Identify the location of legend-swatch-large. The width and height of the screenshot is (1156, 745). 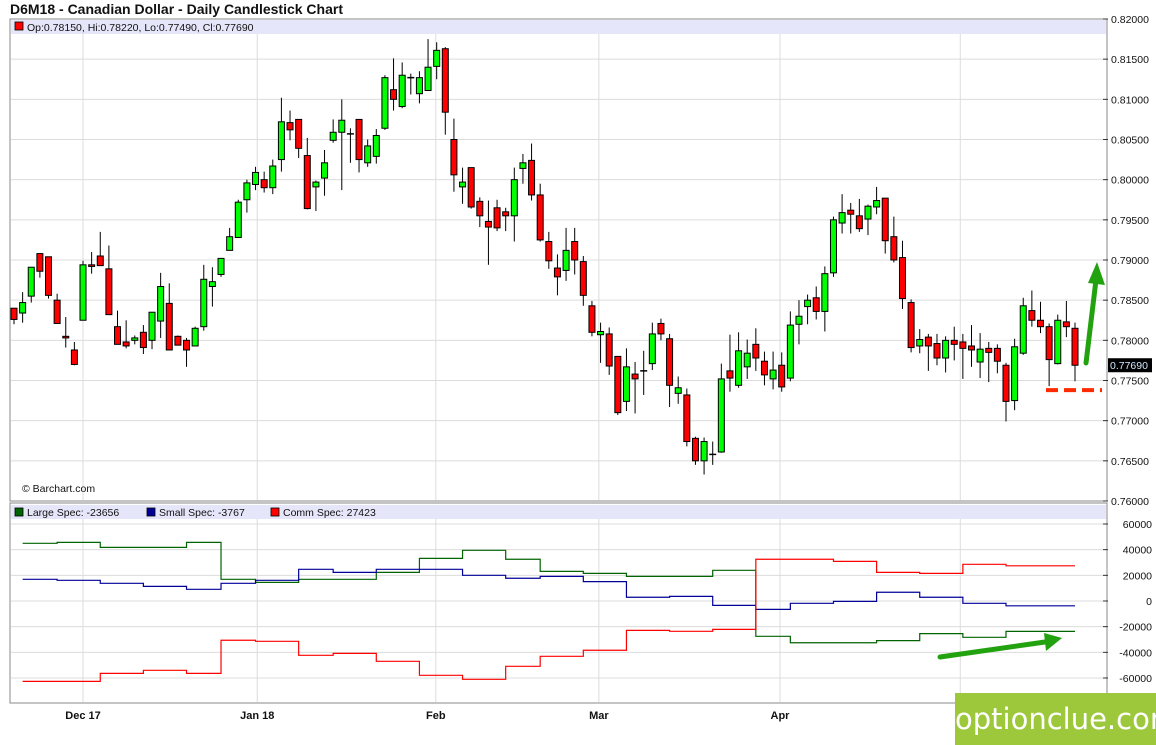
(19, 512).